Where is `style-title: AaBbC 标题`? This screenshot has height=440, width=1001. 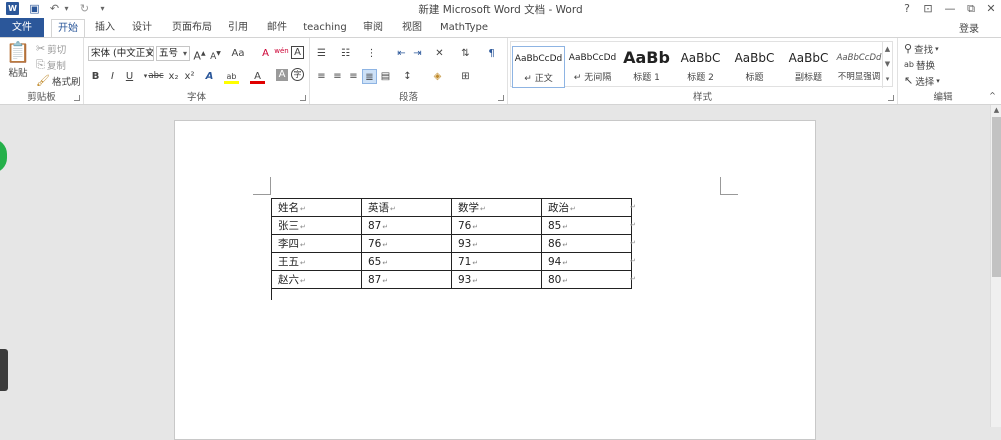
style-title: AaBbC 标题 is located at coordinates (754, 67).